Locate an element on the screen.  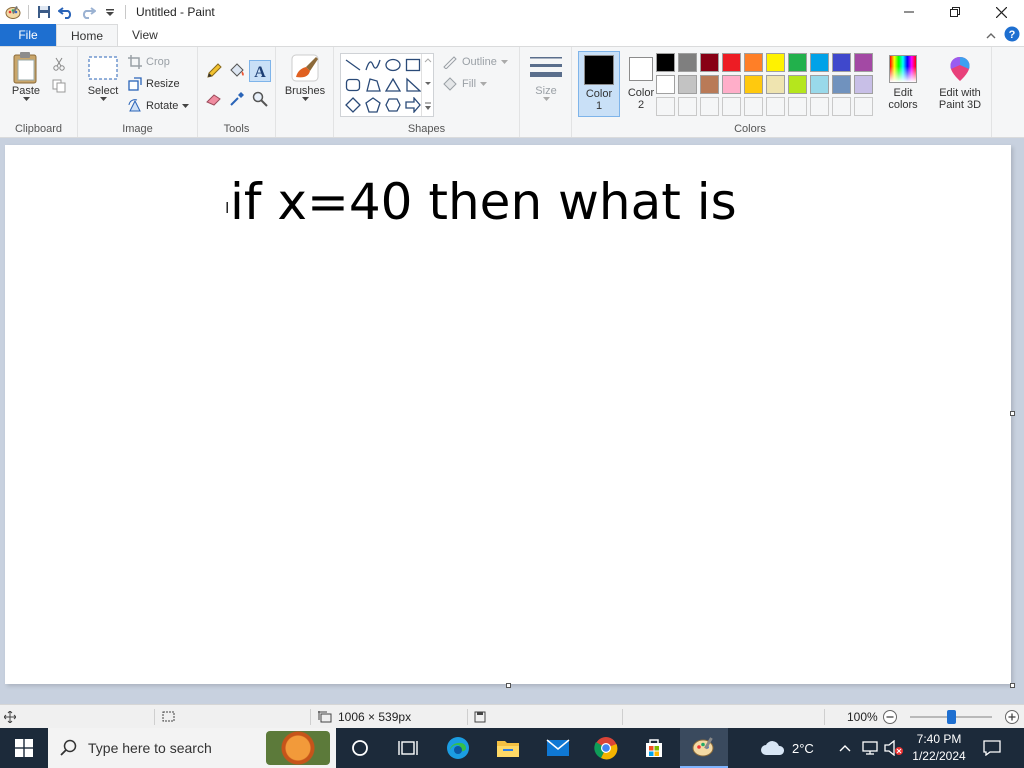
resize-button: Resize is located at coordinates (154, 84).